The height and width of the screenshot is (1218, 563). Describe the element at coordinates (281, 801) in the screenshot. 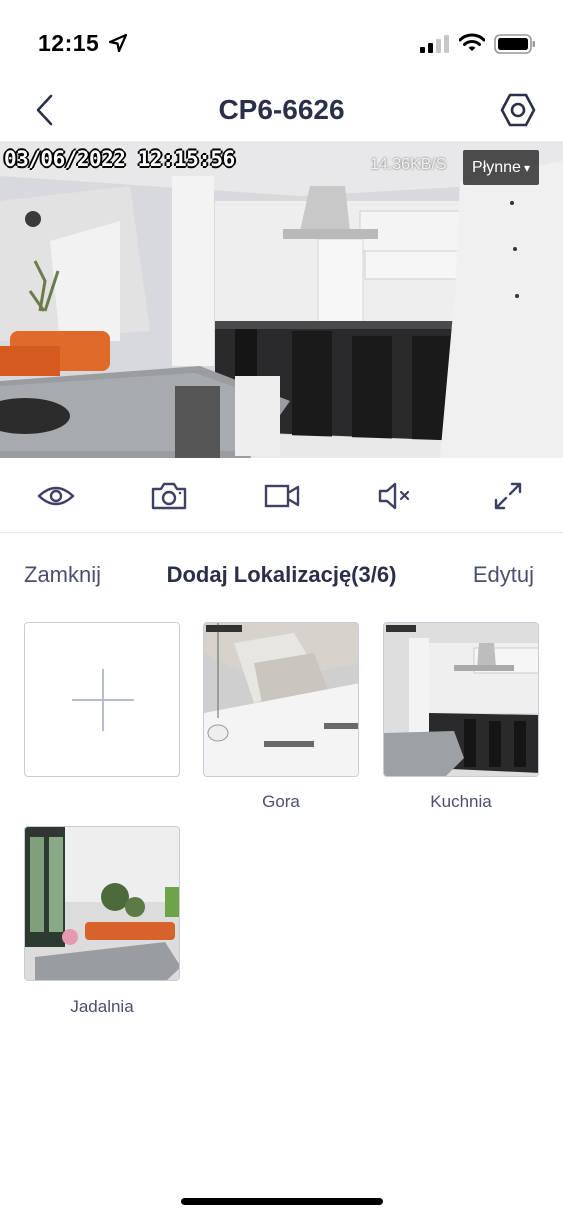

I see `location-label: Gora` at that location.